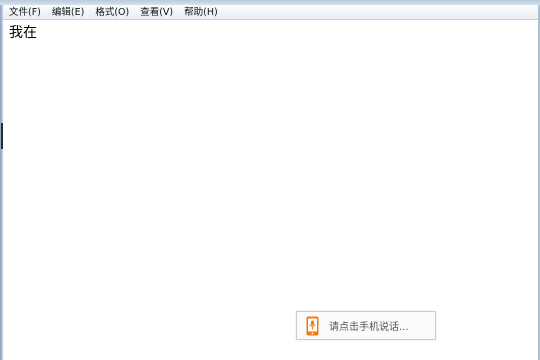  What do you see at coordinates (112, 12) in the screenshot?
I see `menu-format: 格式(O)` at bounding box center [112, 12].